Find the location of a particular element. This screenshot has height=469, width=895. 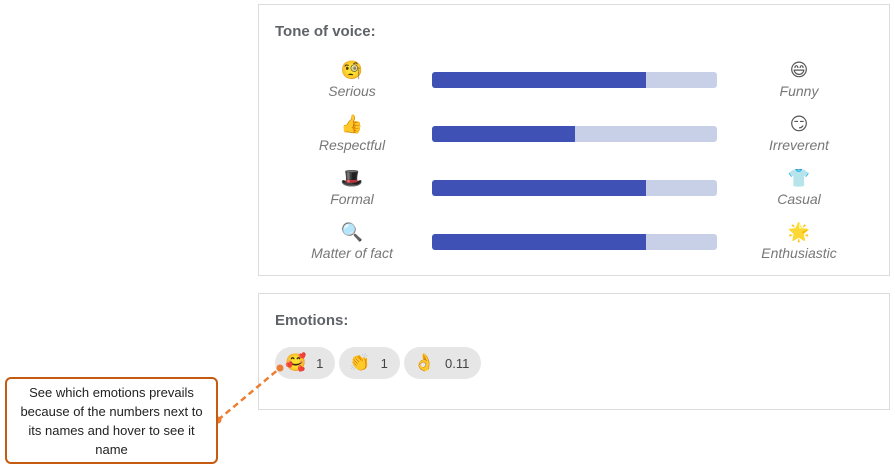

tone-left-side: 👍 Respectful is located at coordinates (352, 134).